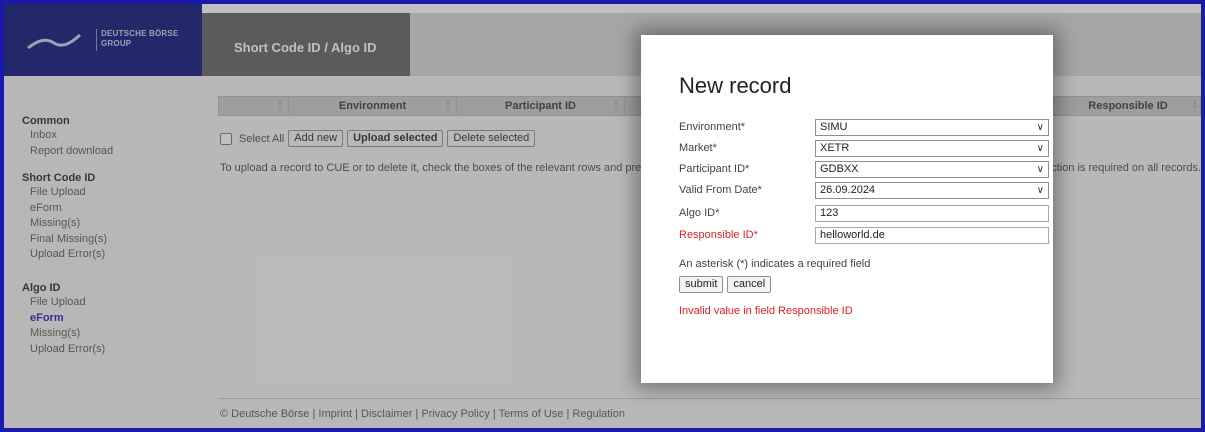  Describe the element at coordinates (718, 235) in the screenshot. I see `responsible-id-label: Responsible ID*` at that location.